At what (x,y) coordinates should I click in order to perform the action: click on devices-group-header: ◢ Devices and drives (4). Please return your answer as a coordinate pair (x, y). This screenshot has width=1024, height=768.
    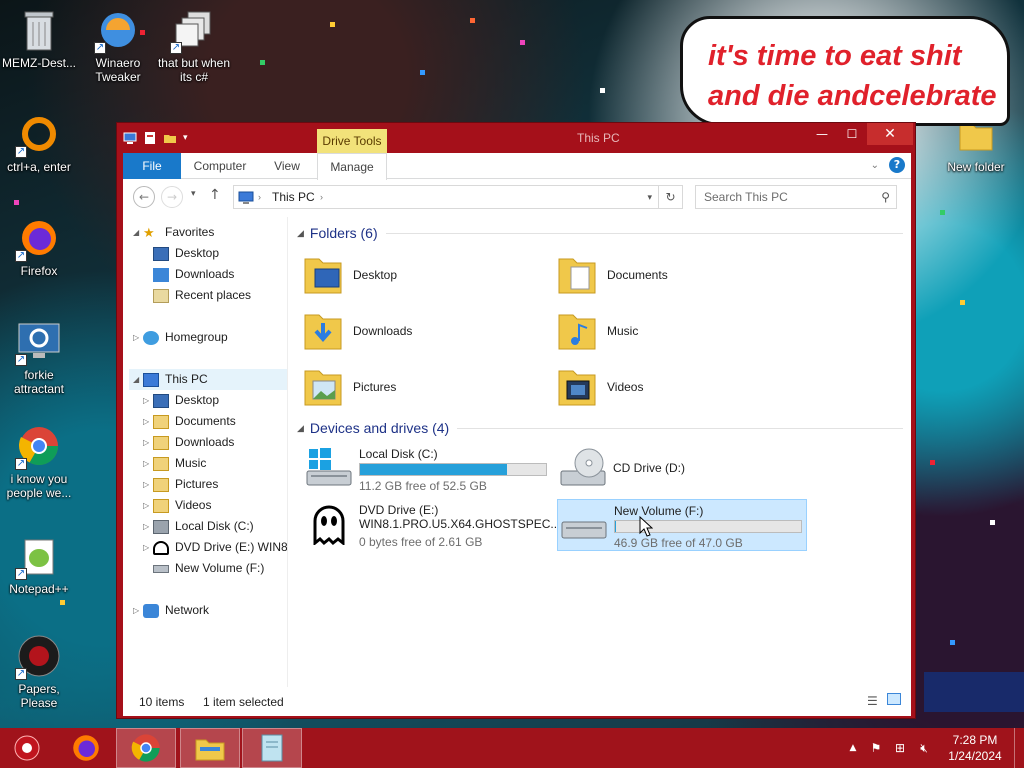
    Looking at the image, I should click on (600, 428).